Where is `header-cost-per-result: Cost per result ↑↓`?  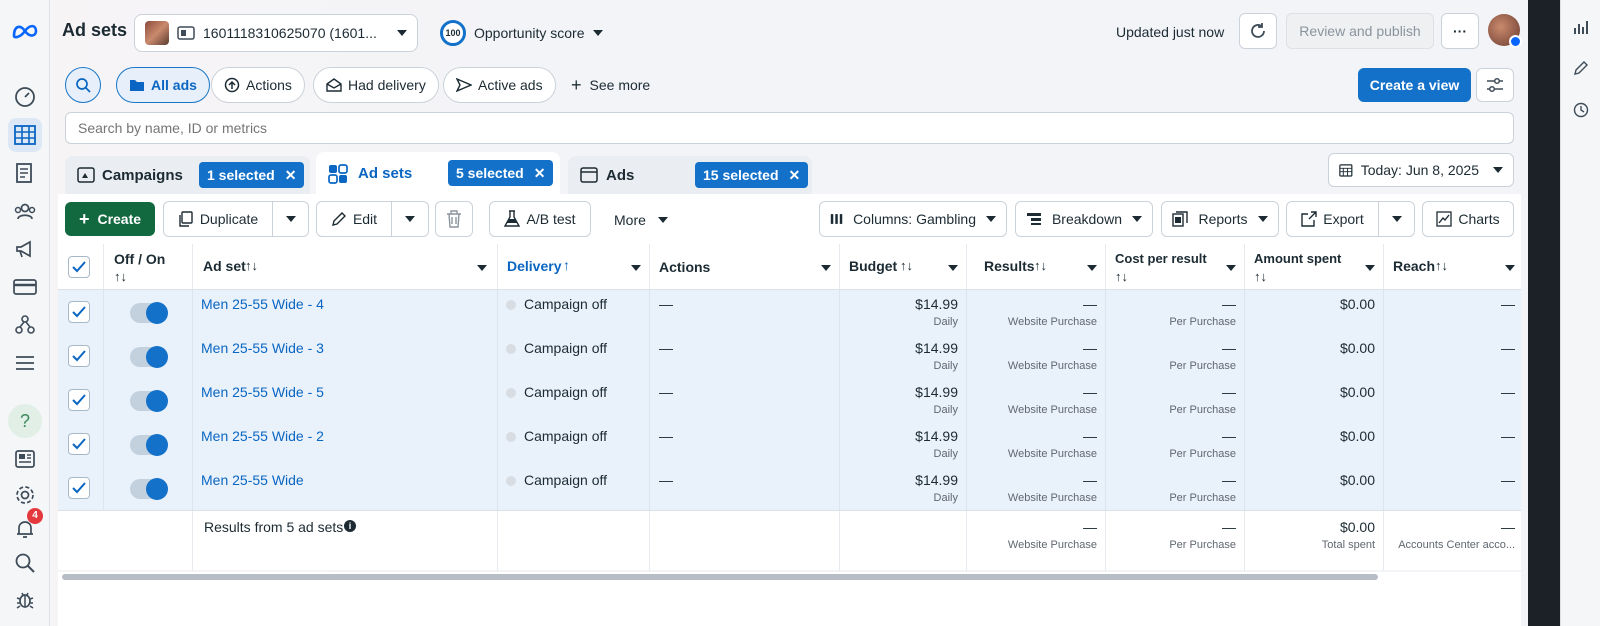 header-cost-per-result: Cost per result ↑↓ is located at coordinates (1175, 267).